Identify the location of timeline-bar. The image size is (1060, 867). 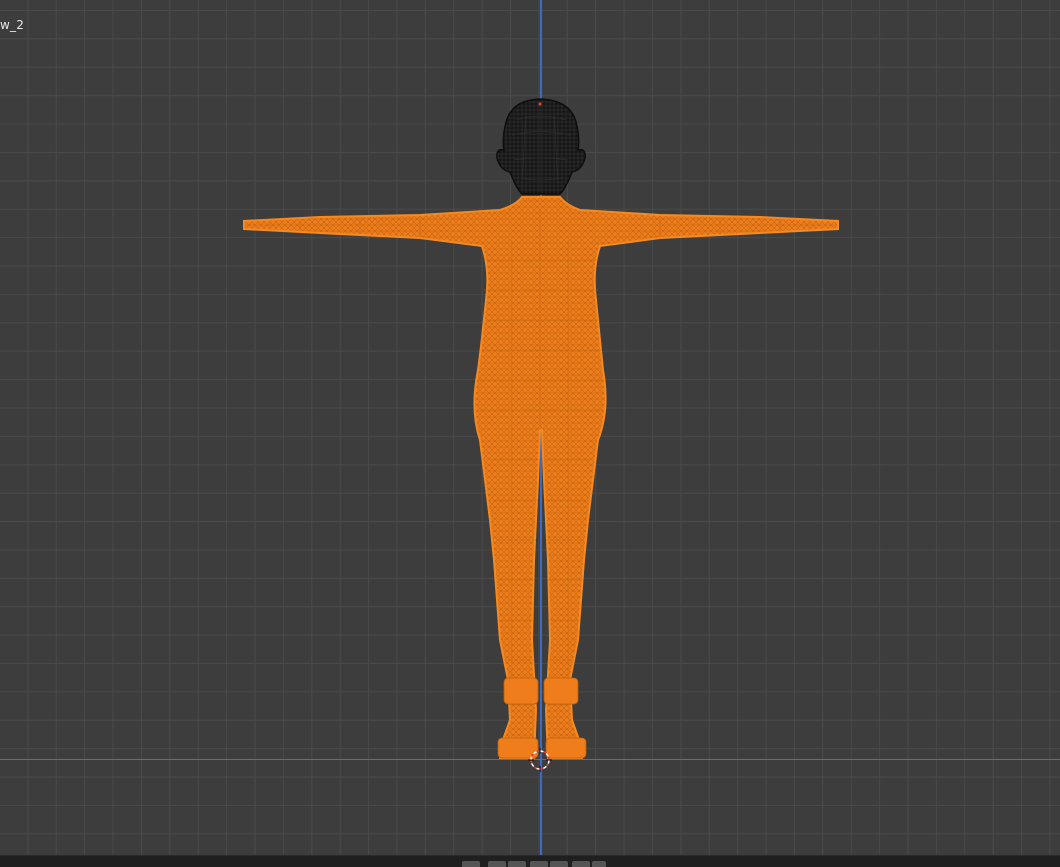
(530, 861).